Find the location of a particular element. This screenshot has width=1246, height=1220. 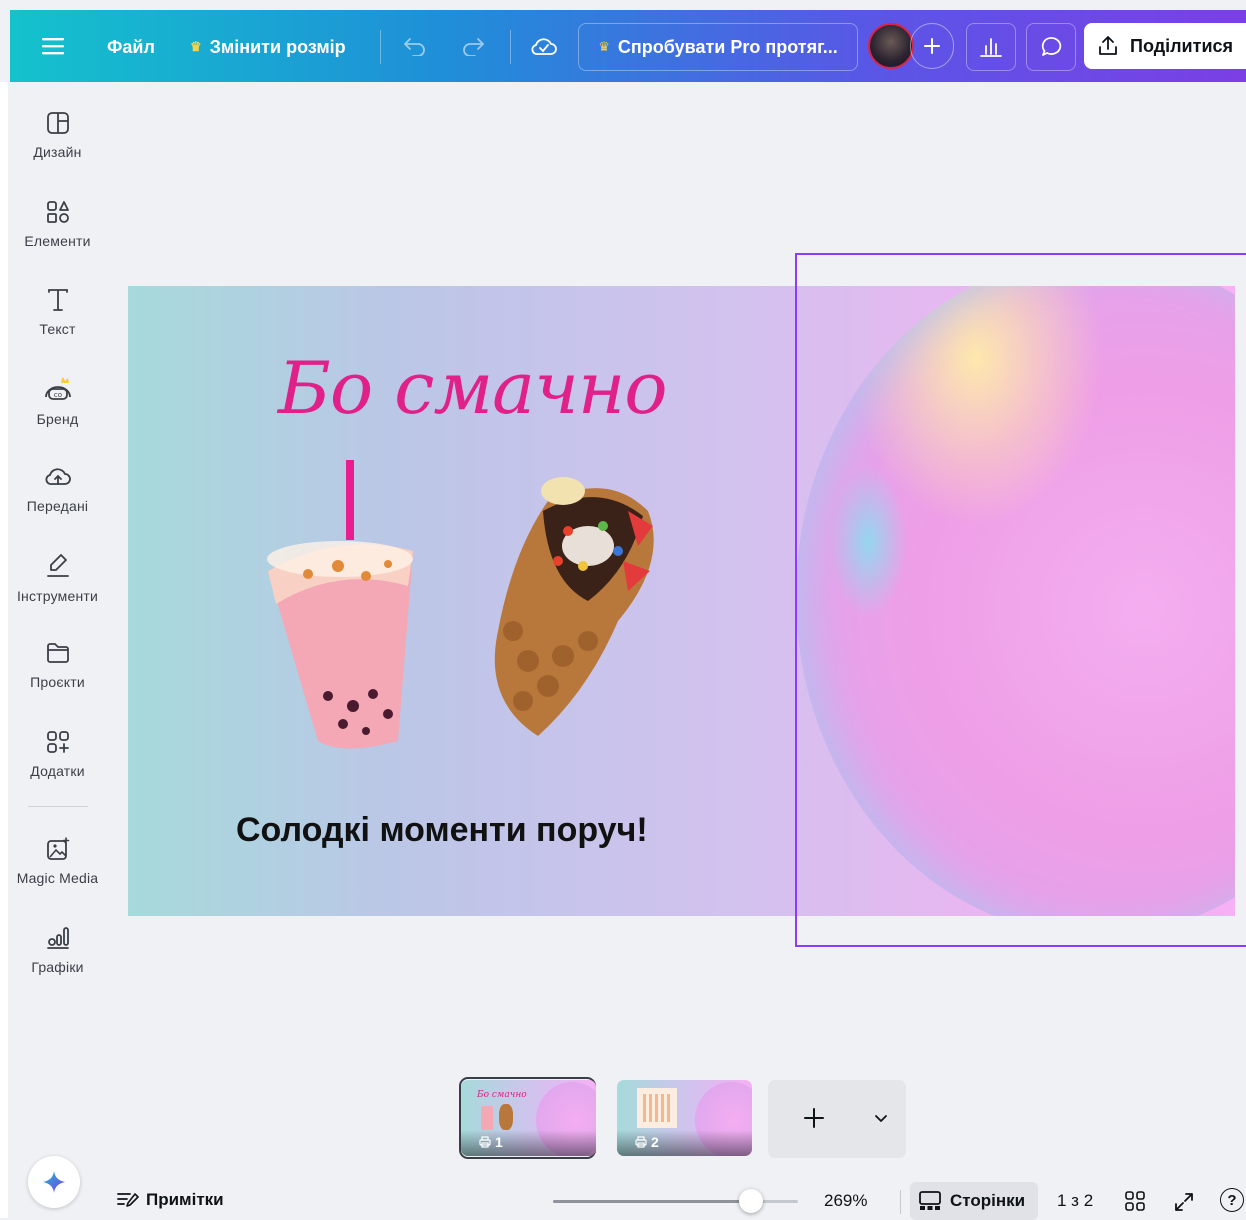

page-number: 2 is located at coordinates (647, 1142).